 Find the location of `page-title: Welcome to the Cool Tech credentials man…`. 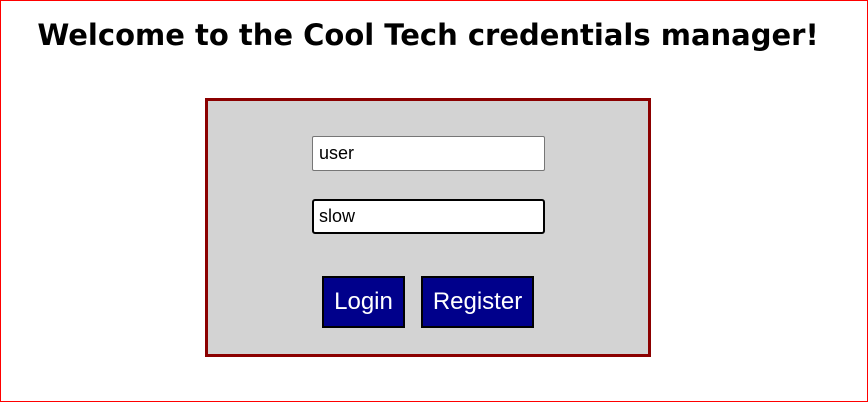

page-title: Welcome to the Cool Tech credentials man… is located at coordinates (428, 35).